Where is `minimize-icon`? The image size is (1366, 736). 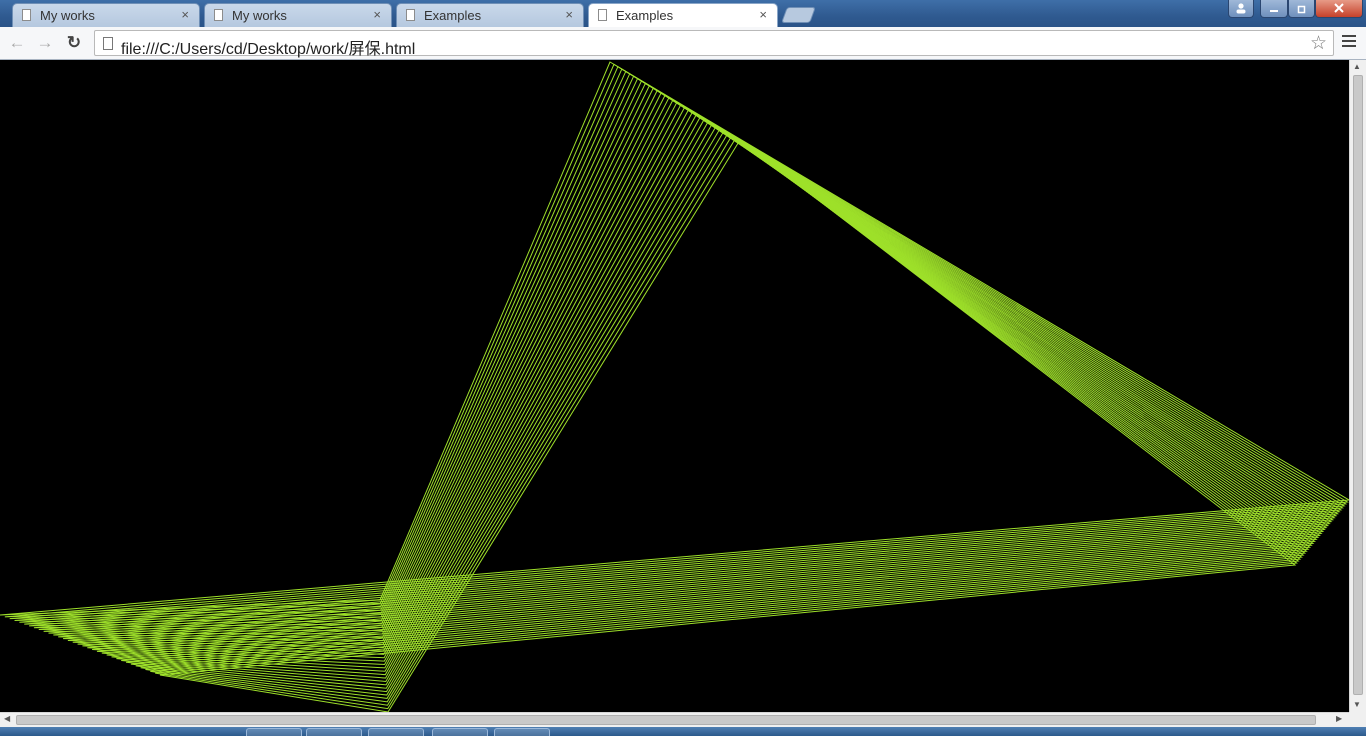
minimize-icon is located at coordinates (1274, 11).